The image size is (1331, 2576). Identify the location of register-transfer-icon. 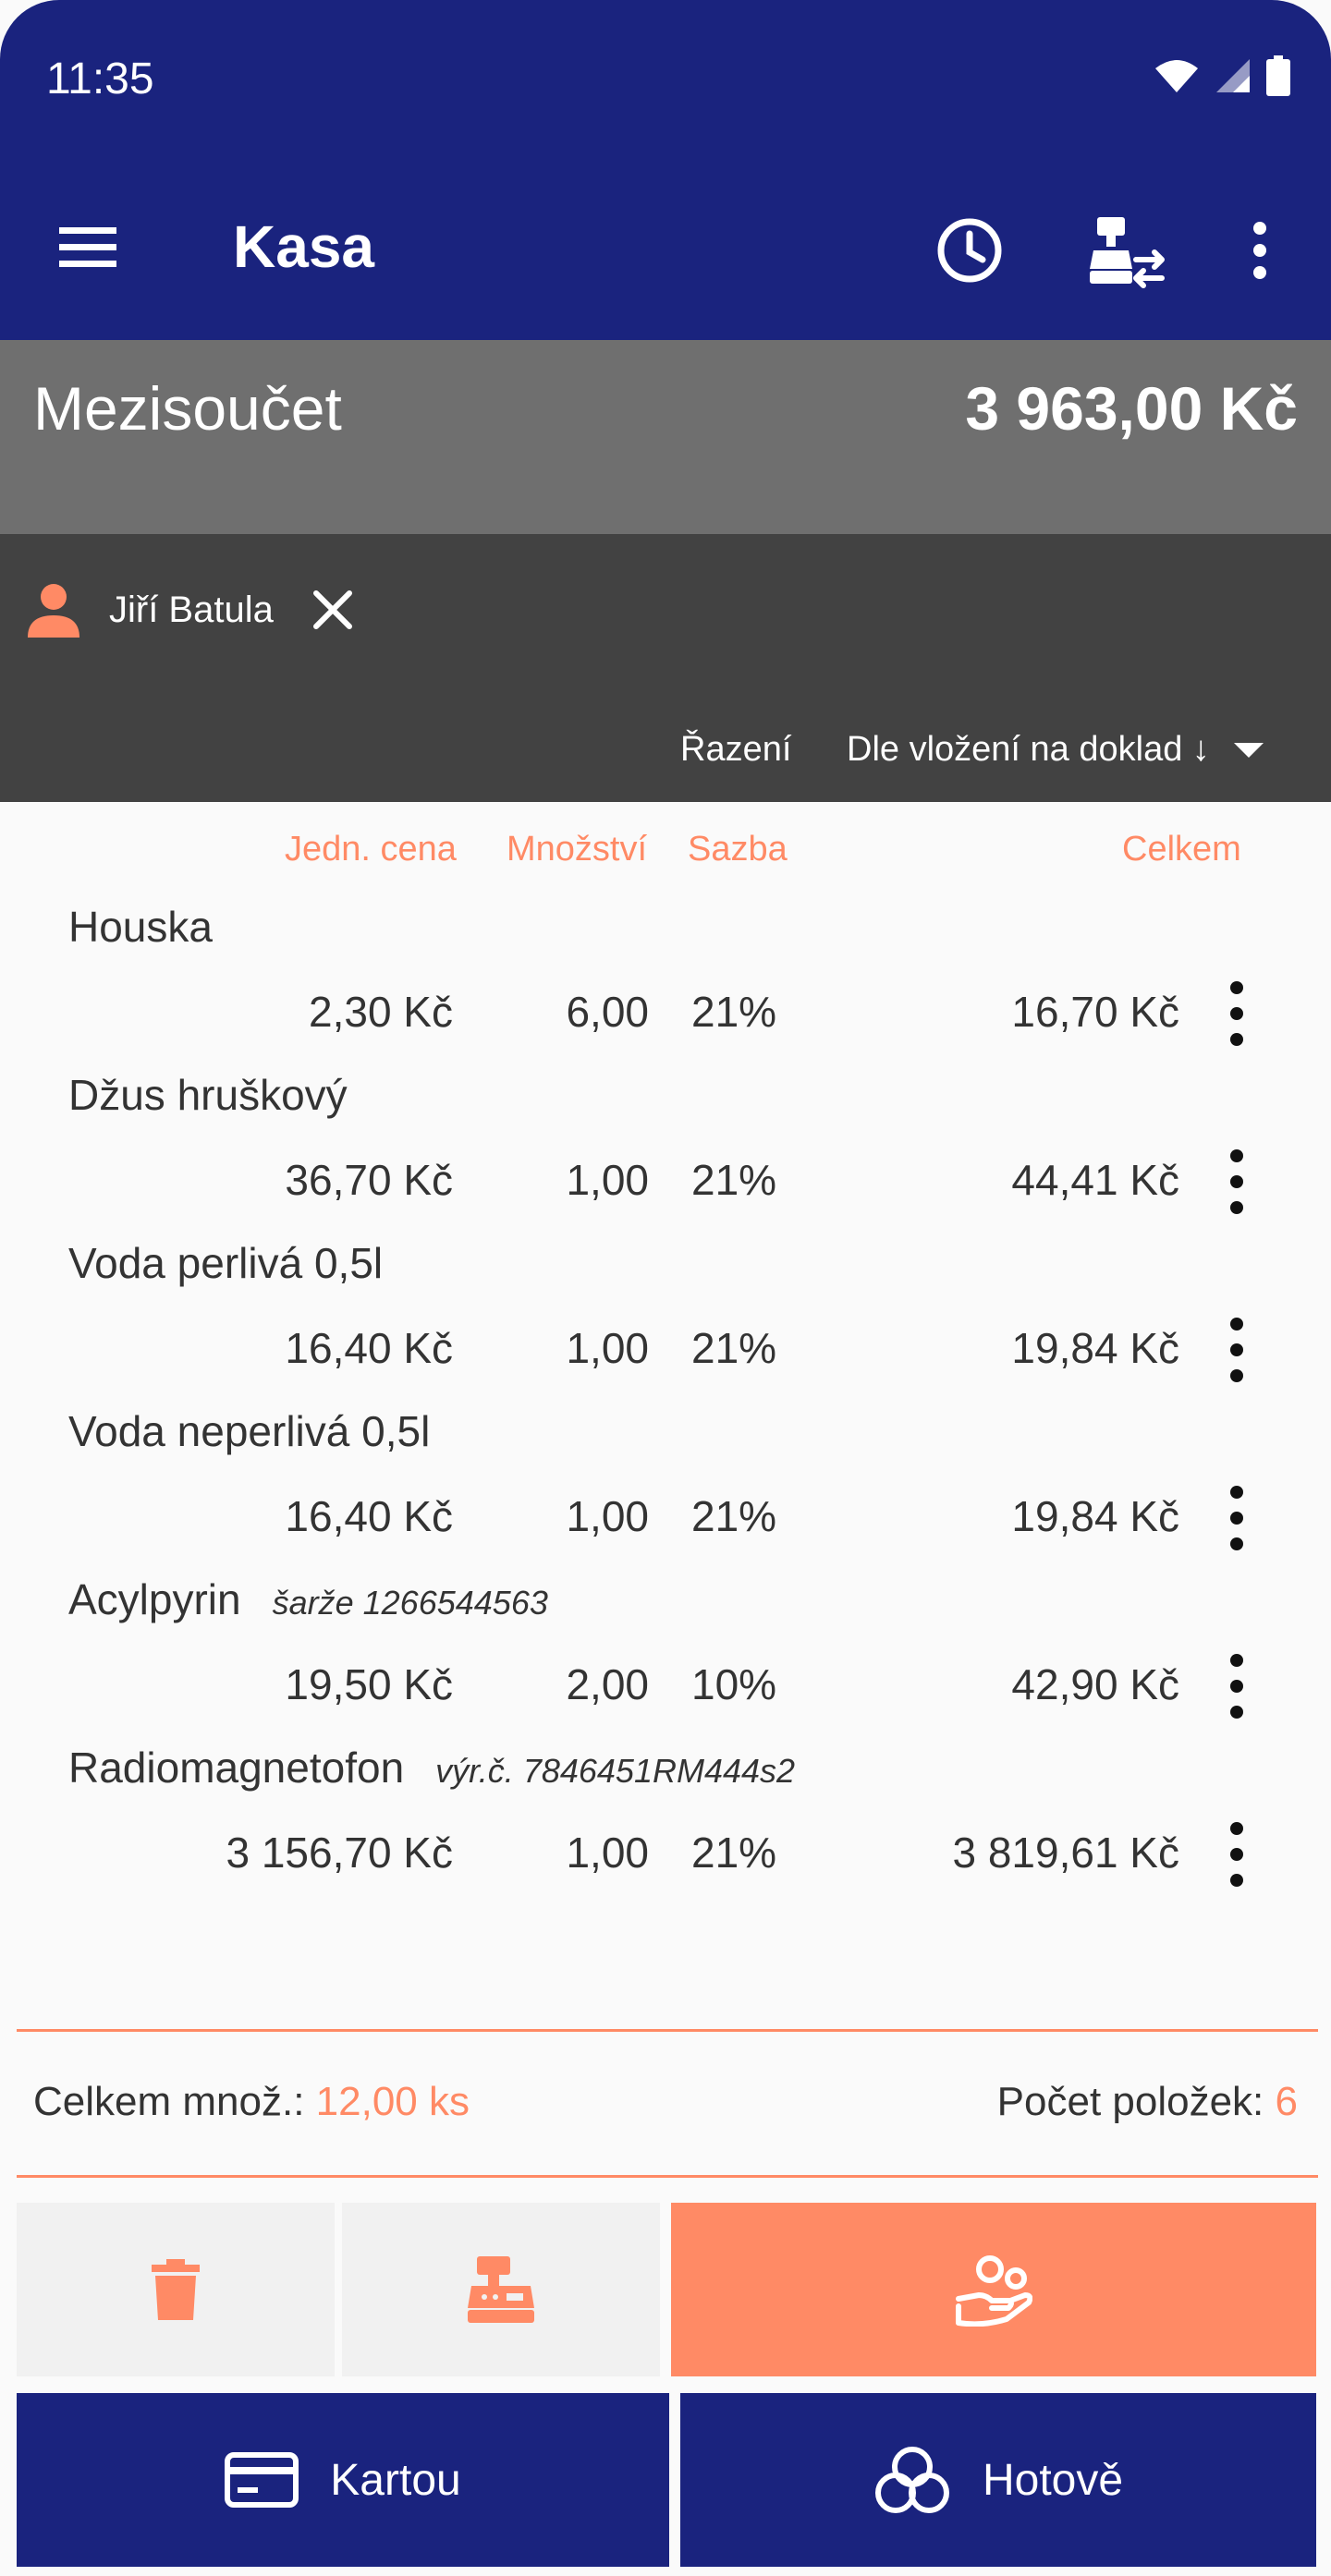
(1127, 252).